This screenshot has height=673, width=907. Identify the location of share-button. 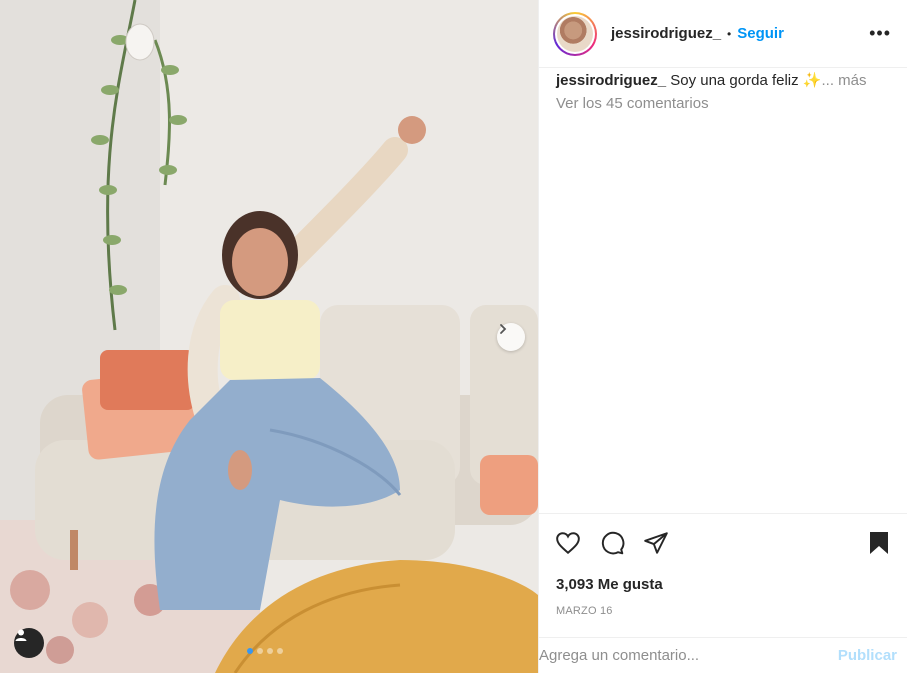
(656, 543).